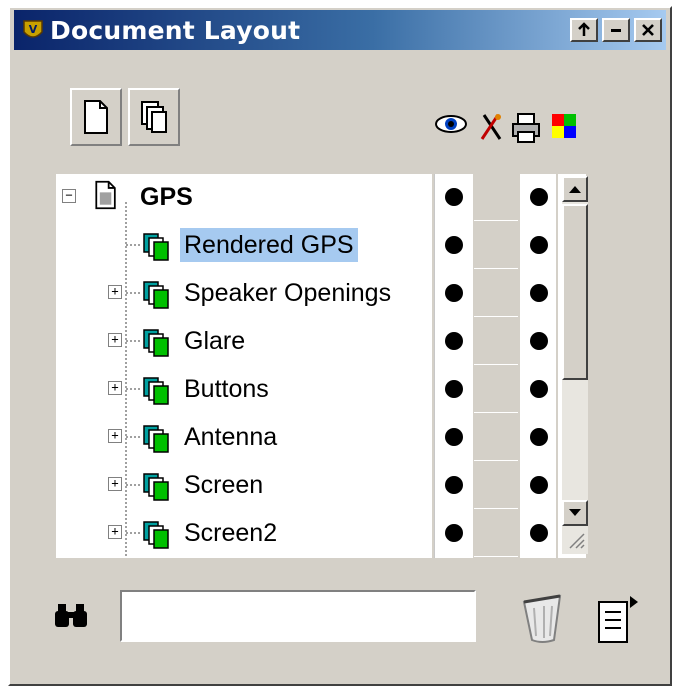 The width and height of the screenshot is (678, 689). What do you see at coordinates (288, 293) in the screenshot?
I see `layer-label: Speaker Openings` at bounding box center [288, 293].